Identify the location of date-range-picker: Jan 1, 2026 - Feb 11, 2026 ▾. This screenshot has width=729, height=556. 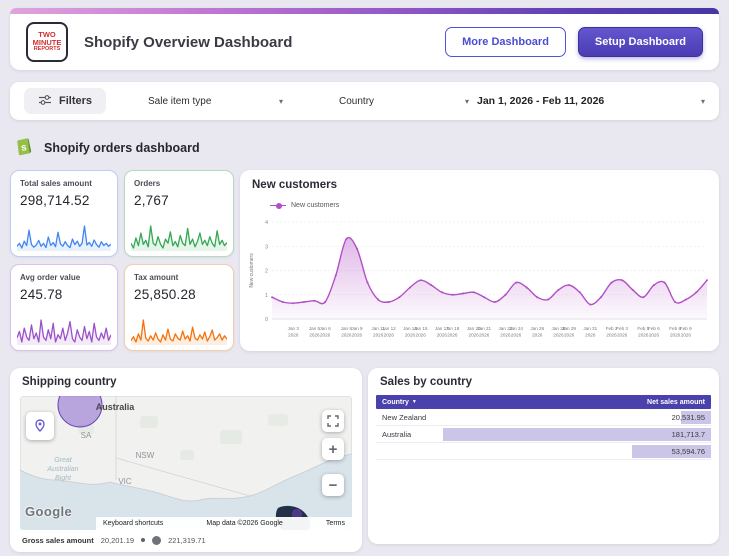
(591, 101).